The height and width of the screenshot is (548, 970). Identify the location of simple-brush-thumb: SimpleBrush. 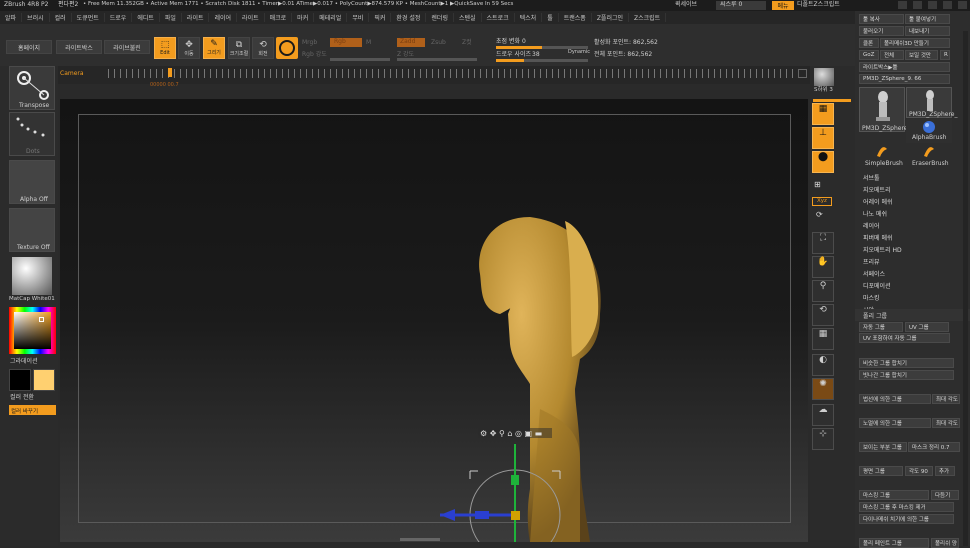
(882, 156).